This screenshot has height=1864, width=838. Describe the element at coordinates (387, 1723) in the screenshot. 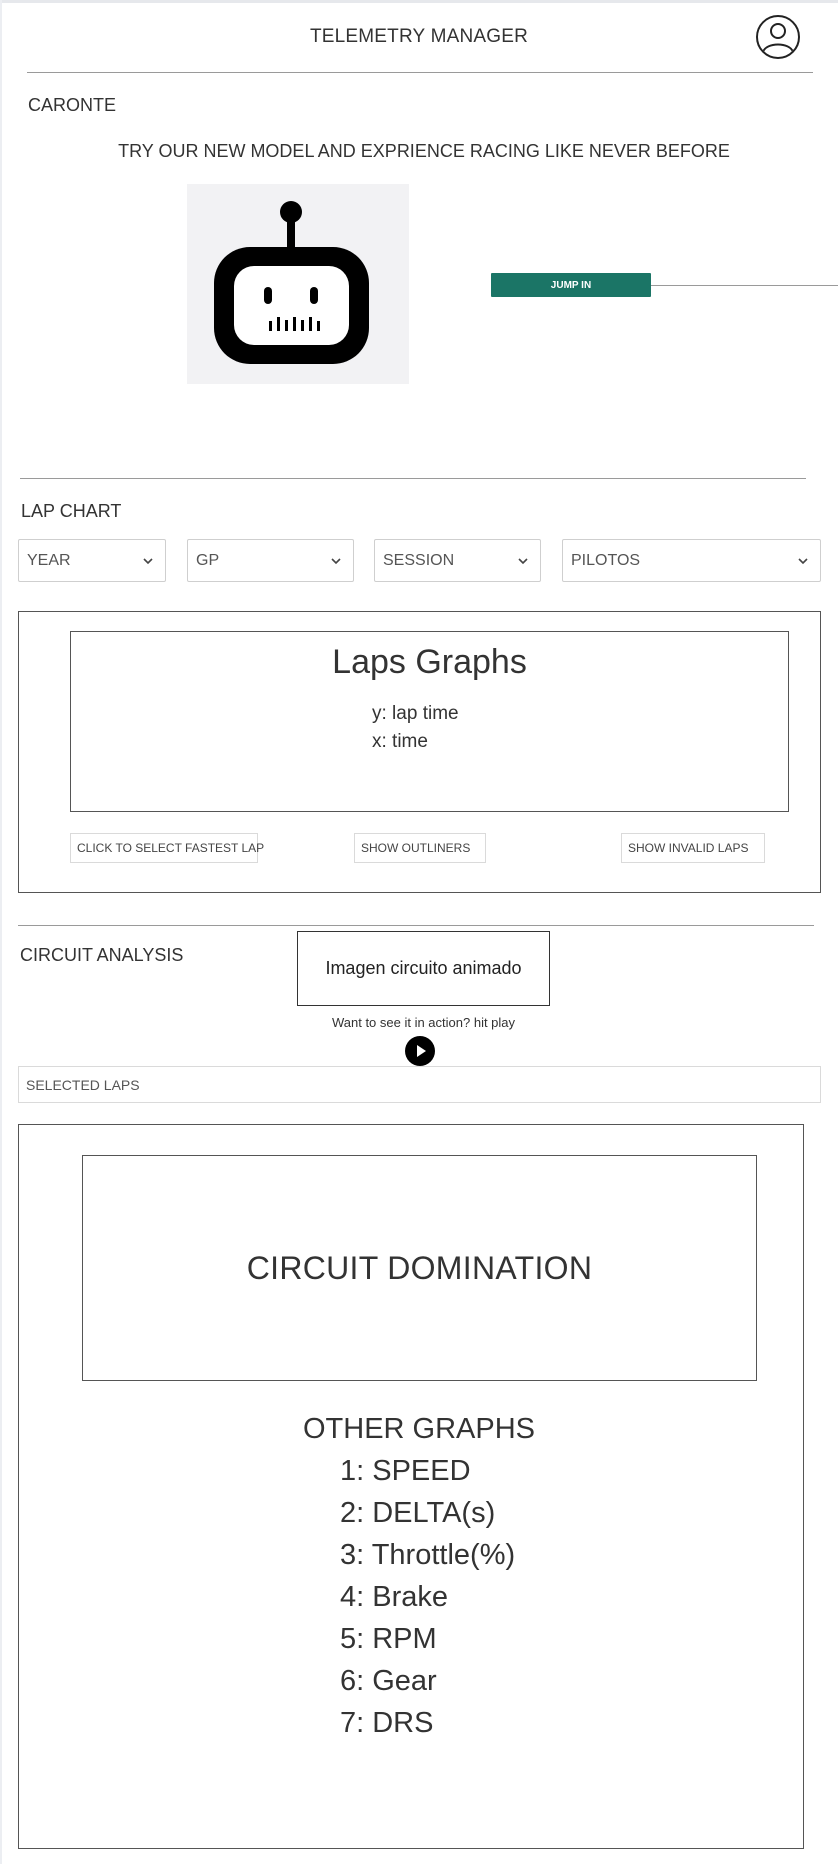

I see `other-graph-item-drs: 7: DRS` at that location.